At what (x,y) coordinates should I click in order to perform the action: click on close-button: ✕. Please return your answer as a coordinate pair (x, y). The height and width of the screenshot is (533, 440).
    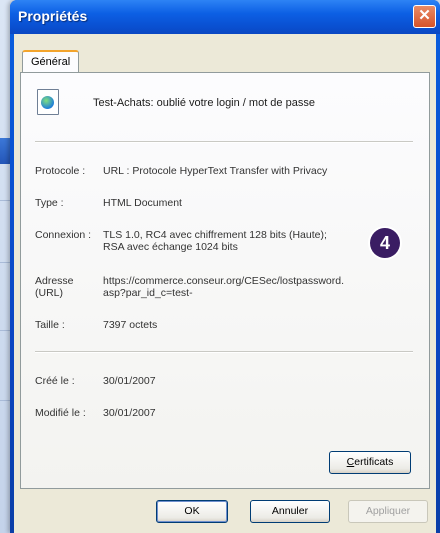
    Looking at the image, I should click on (424, 16).